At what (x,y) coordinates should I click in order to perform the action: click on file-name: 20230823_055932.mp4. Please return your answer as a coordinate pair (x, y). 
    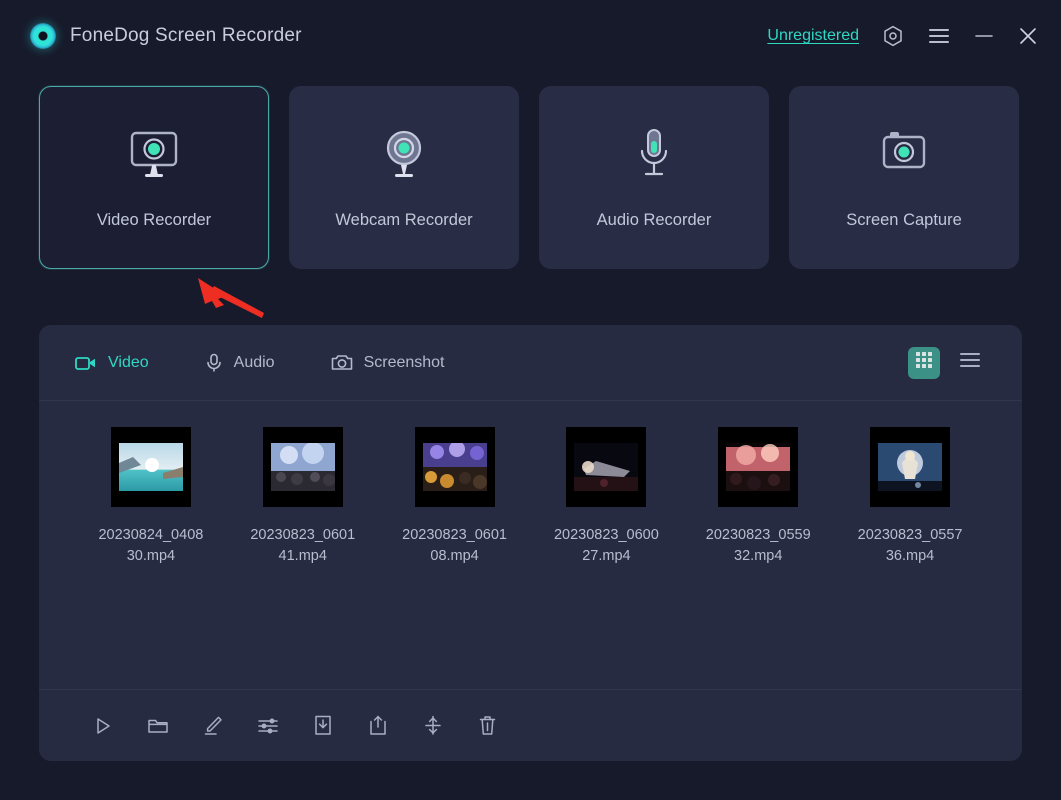
    Looking at the image, I should click on (758, 545).